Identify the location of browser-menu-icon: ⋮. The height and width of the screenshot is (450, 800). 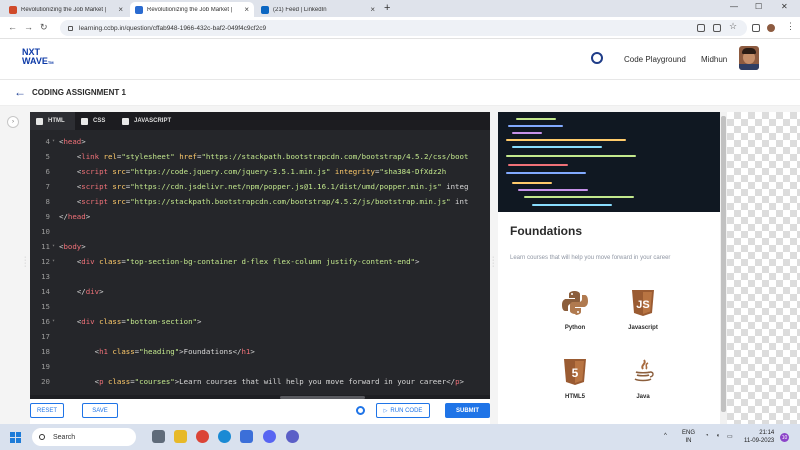
(790, 26).